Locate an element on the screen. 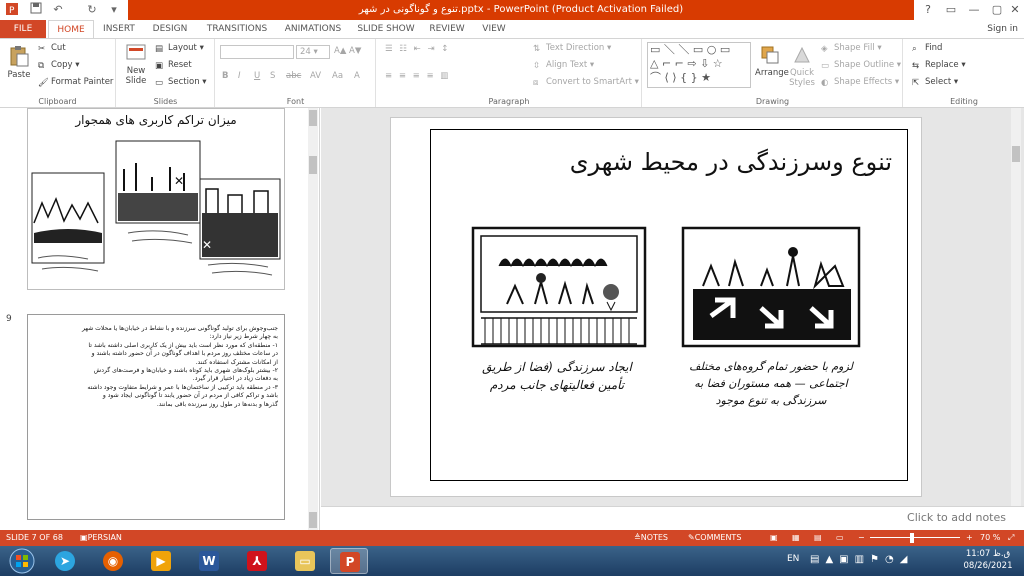  taskbar-acrobat: ⅄ is located at coordinates (257, 561).